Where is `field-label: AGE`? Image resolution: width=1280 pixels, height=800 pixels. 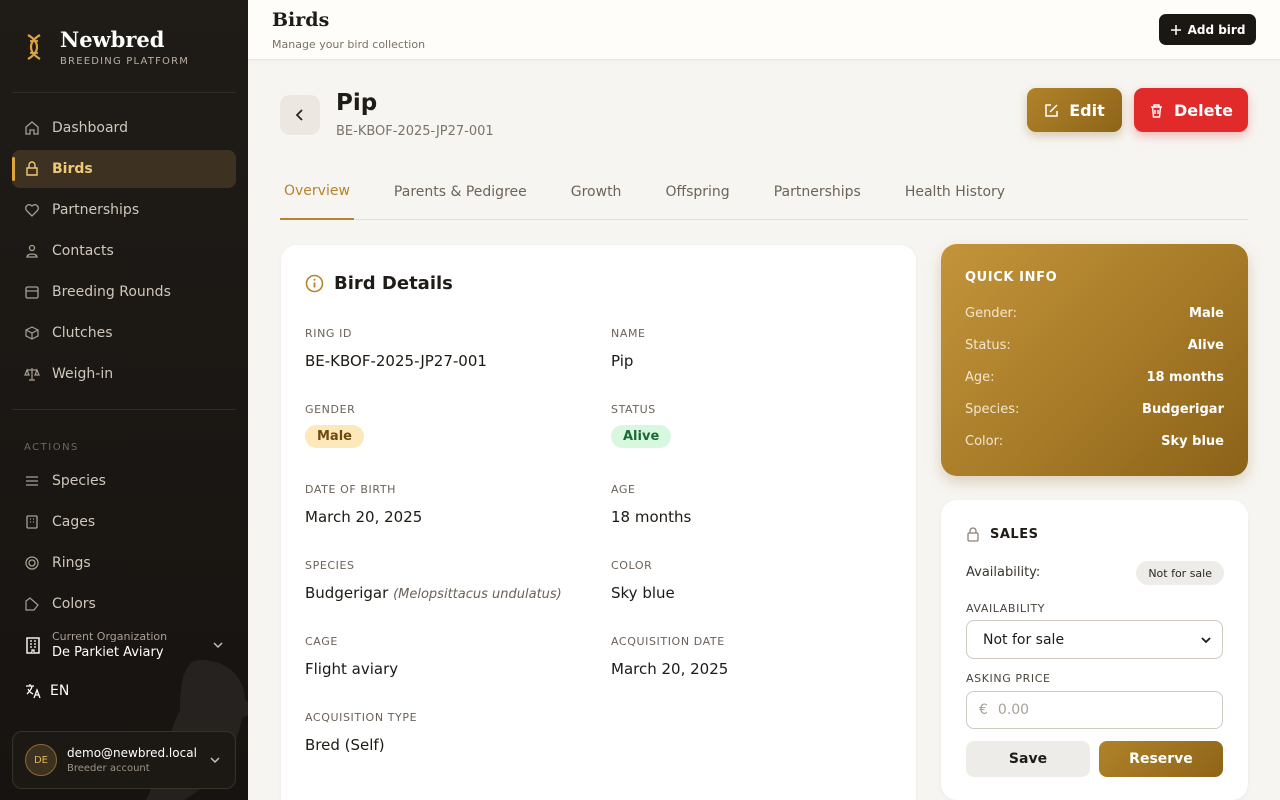
field-label: AGE is located at coordinates (623, 489).